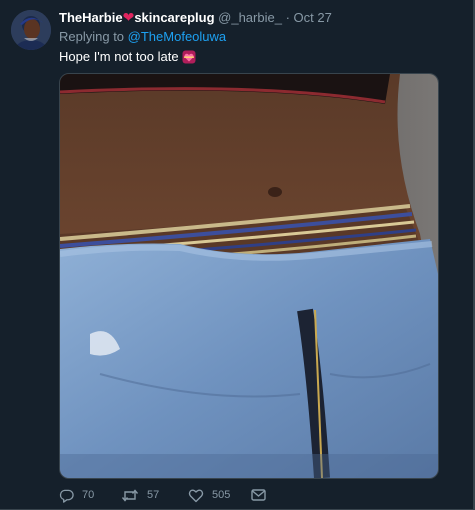  I want to click on display-name-part-1: TheHarbie, so click(91, 17).